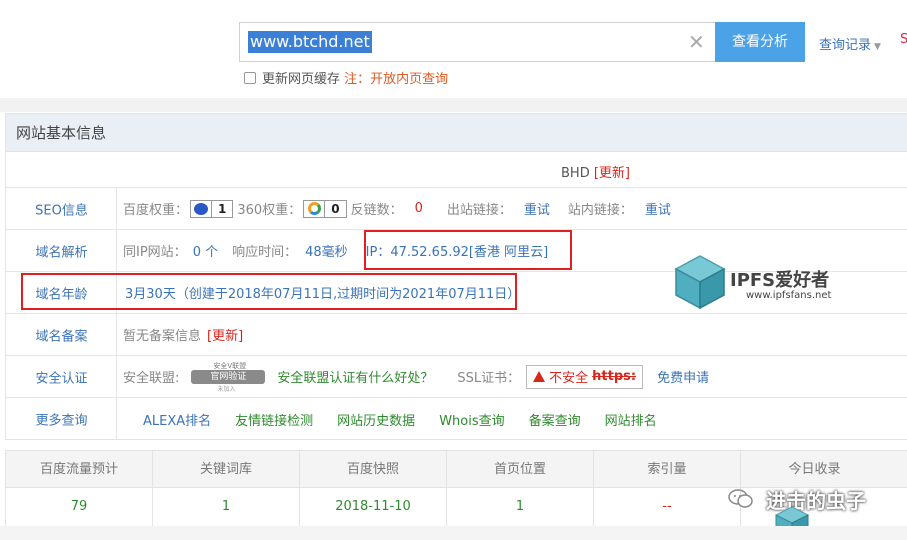 The width and height of the screenshot is (907, 540). I want to click on more-links: ALEXA排名 友情链接检测 网站历史数据 Whois查询 备案查询 网站排名, so click(402, 419).